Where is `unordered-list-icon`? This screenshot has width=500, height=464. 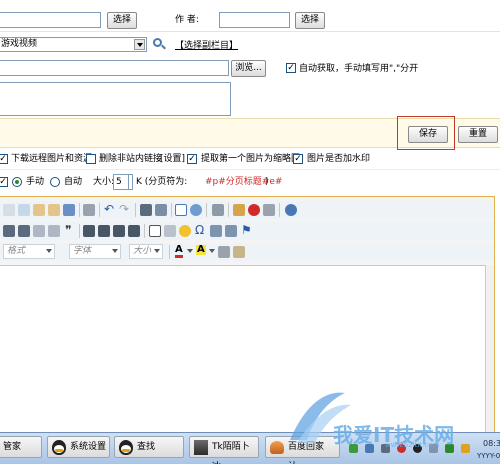
unordered-list-icon is located at coordinates (24, 231).